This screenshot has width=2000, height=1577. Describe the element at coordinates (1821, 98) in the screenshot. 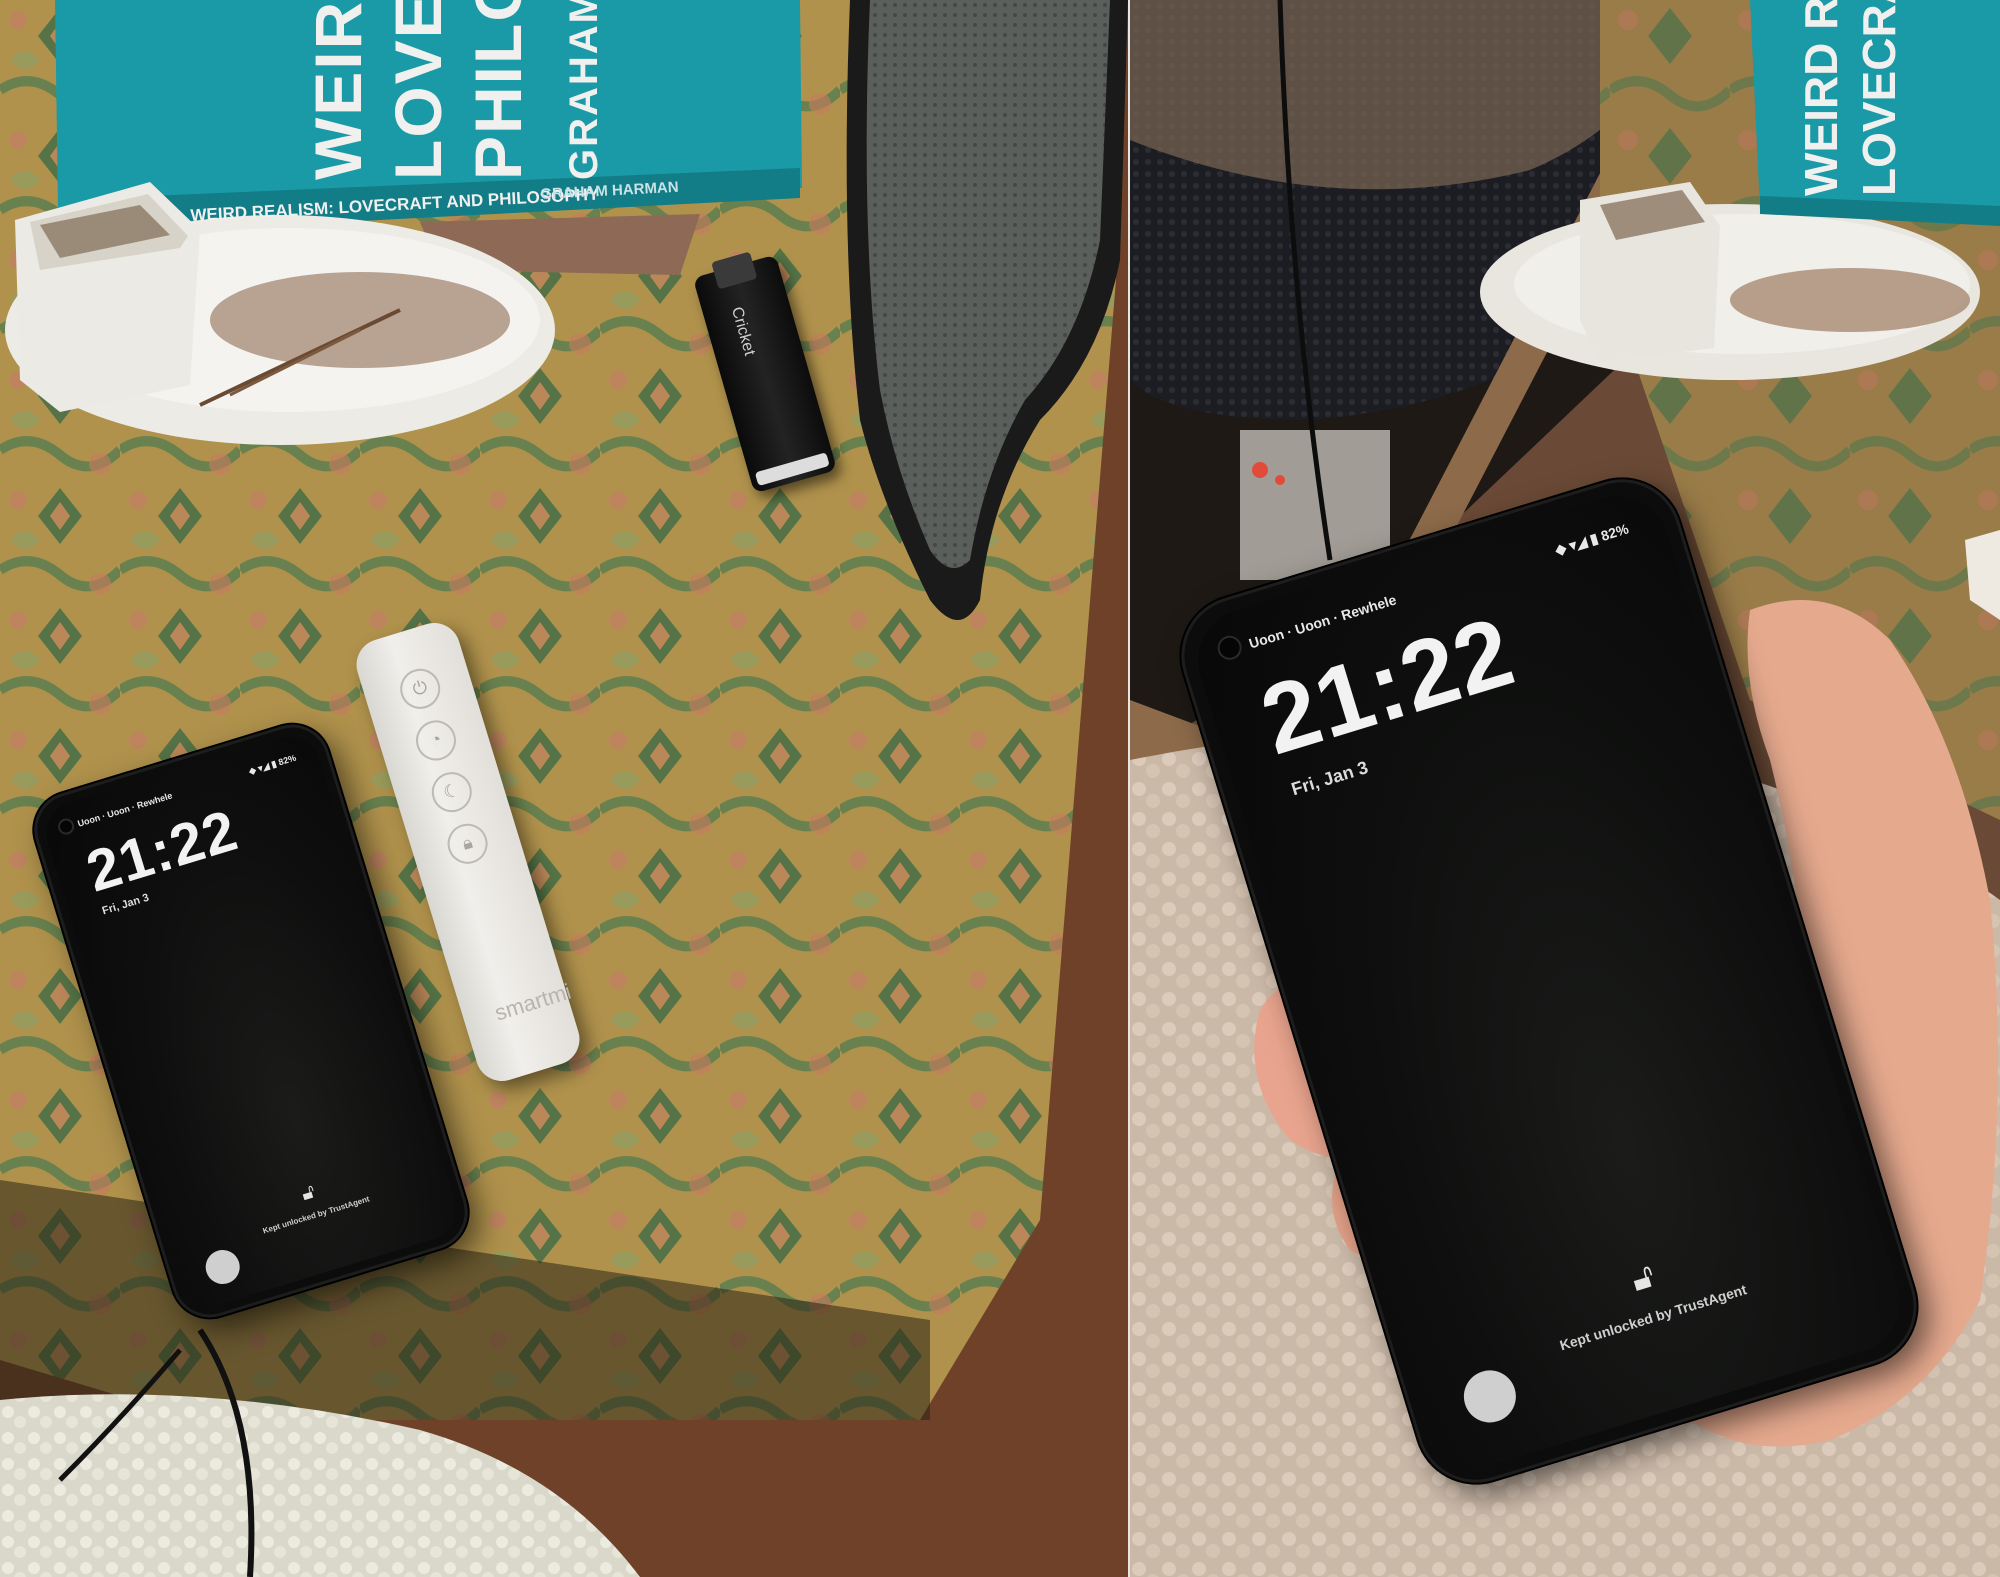

I see `book-right-cover-line-1: WEIRD REALI` at that location.